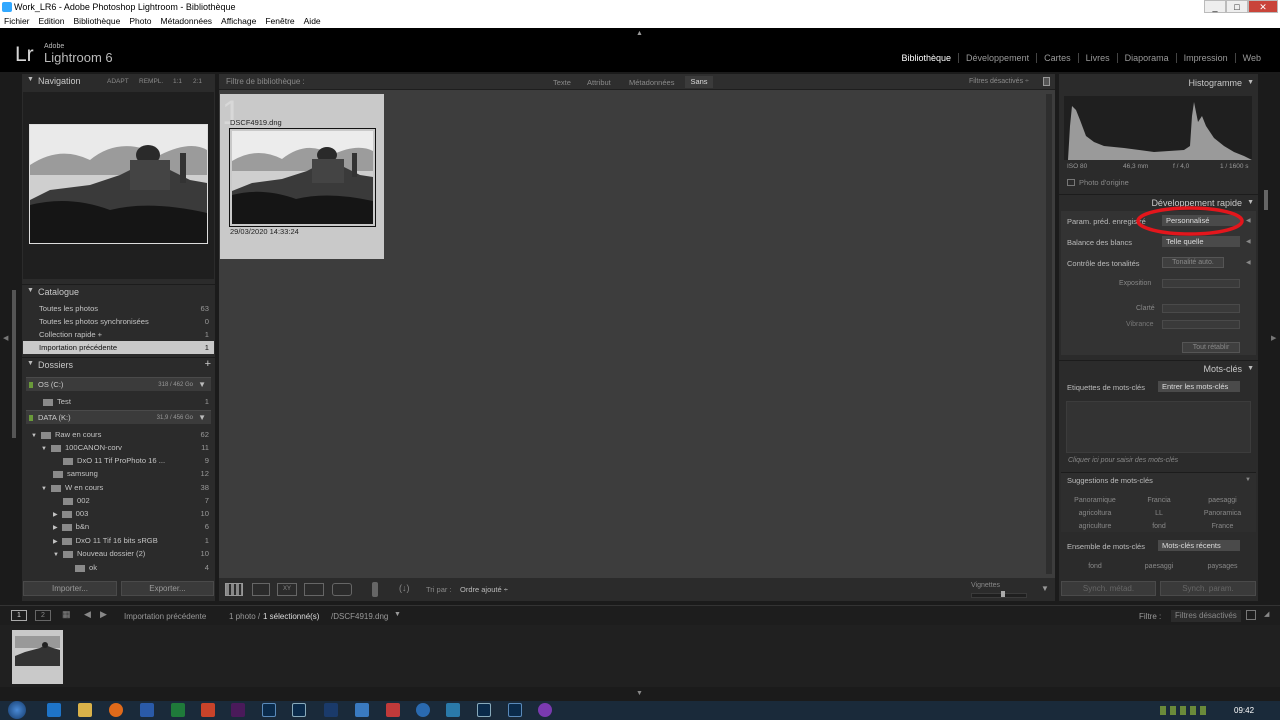 Image resolution: width=1280 pixels, height=720 pixels. Describe the element at coordinates (1095, 566) in the screenshot. I see `keyword-set-item: fond` at that location.